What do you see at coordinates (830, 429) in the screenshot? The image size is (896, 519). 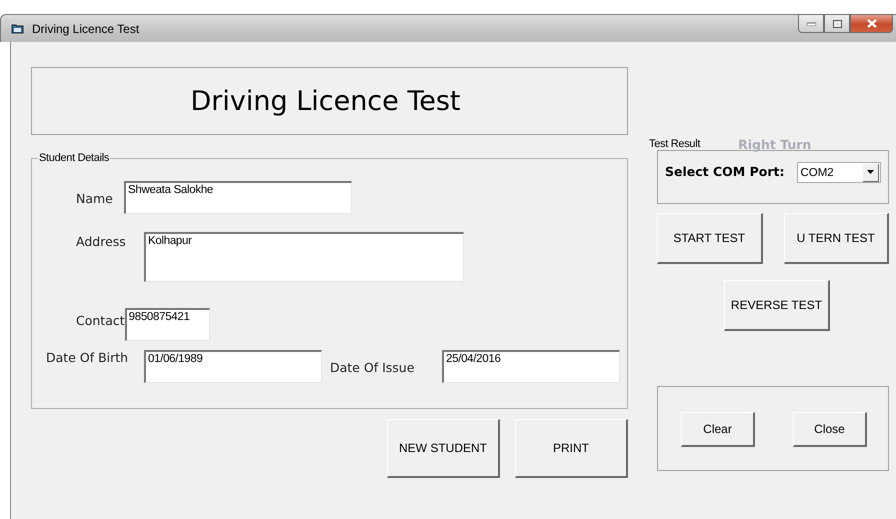 I see `action-button: Close` at bounding box center [830, 429].